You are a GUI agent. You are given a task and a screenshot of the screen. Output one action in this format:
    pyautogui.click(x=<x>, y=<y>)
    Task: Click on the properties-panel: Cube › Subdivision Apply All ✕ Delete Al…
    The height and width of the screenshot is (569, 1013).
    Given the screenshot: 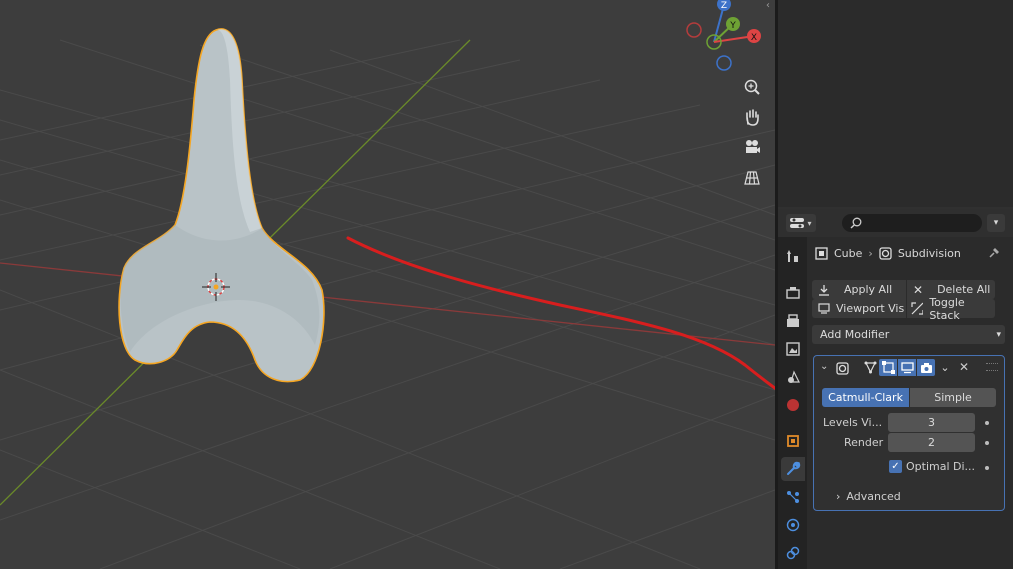 What is the action you would take?
    pyautogui.click(x=910, y=403)
    